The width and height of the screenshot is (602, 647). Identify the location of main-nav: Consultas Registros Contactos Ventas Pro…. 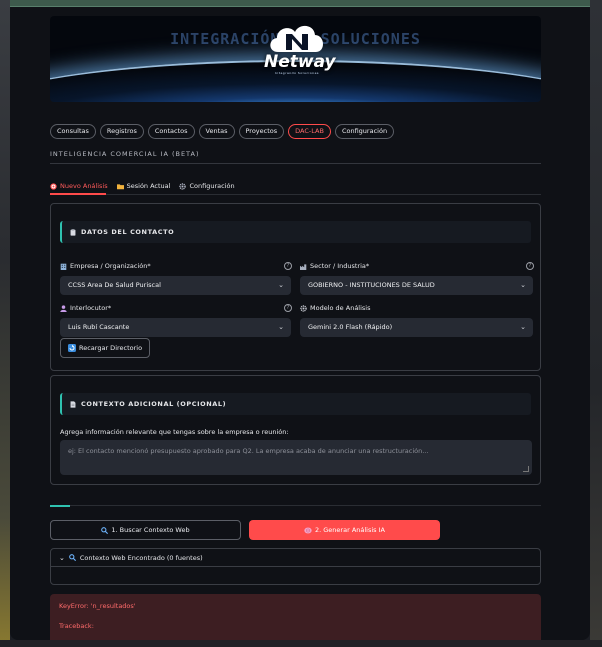
(222, 131).